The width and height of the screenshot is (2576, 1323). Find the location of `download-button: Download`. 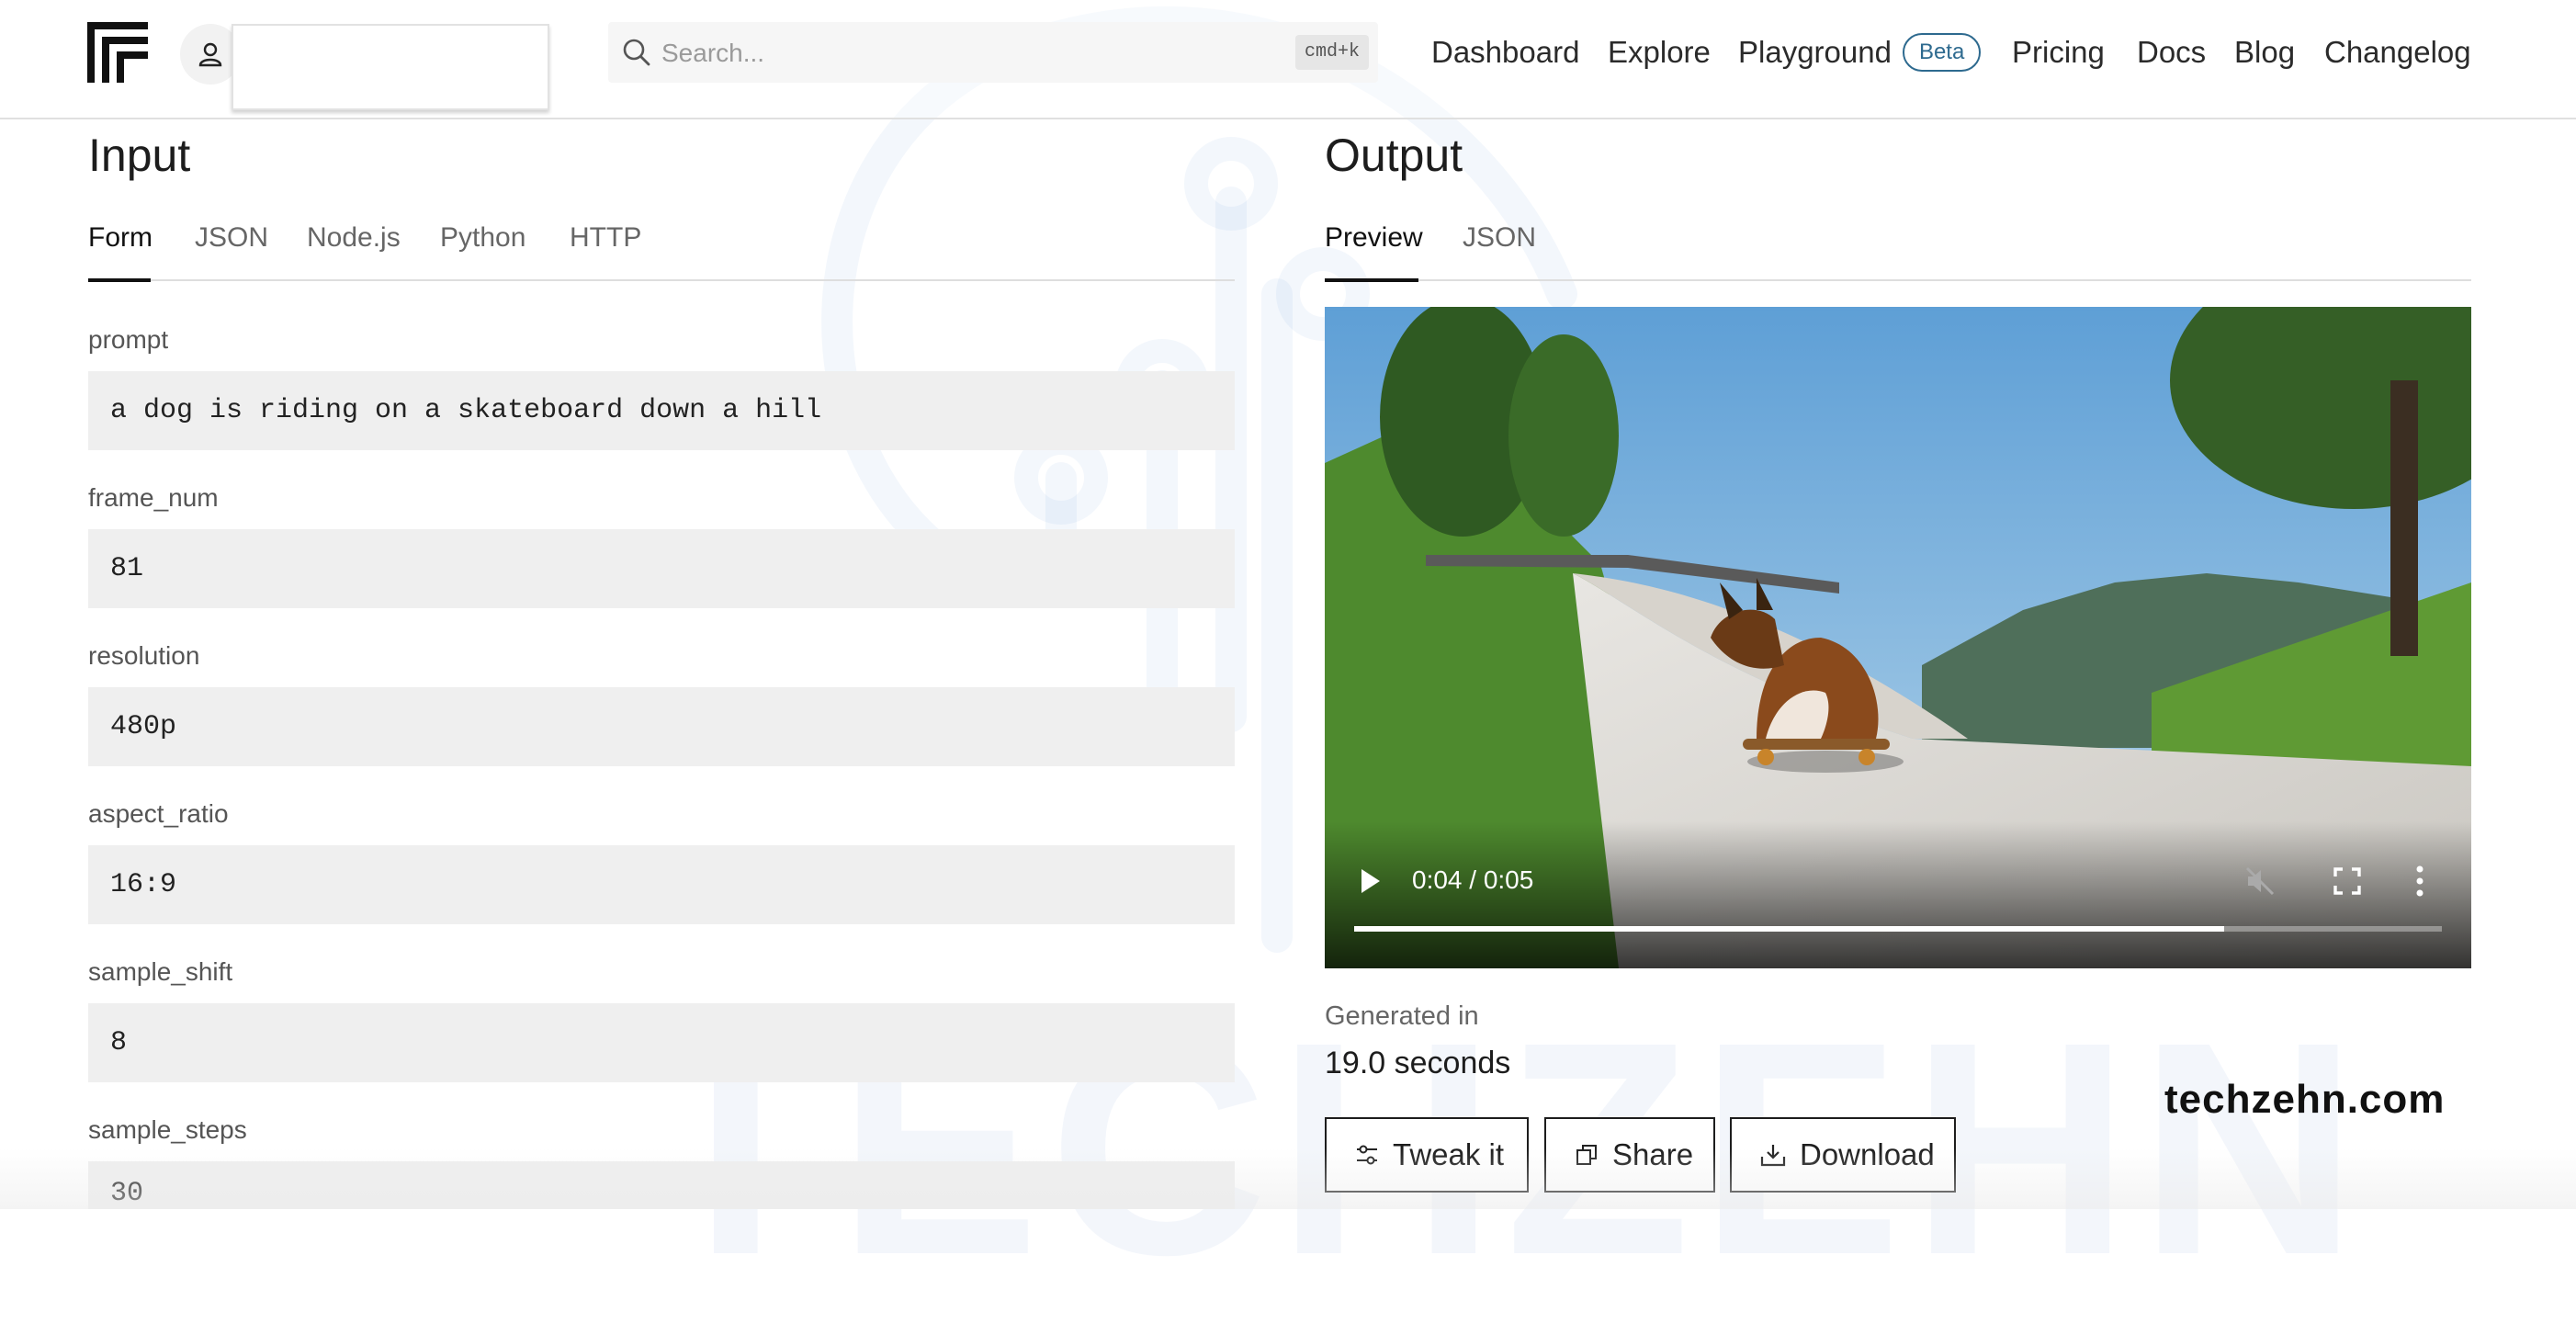

download-button: Download is located at coordinates (1843, 1155).